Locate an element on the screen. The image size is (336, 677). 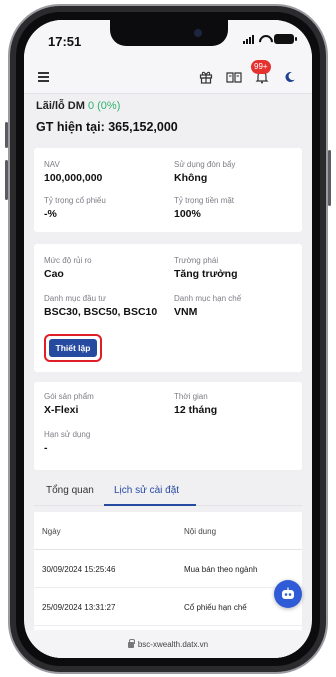
volume-up-button is located at coordinates (6, 135).